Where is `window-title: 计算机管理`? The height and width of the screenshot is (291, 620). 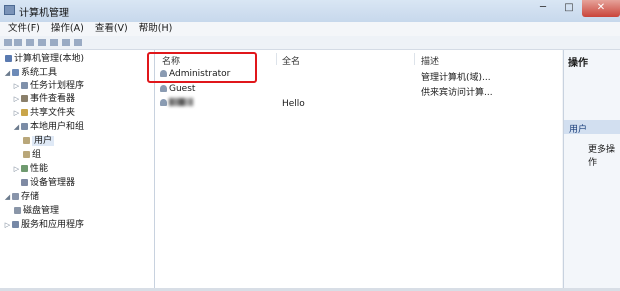
window-title: 计算机管理 is located at coordinates (44, 13).